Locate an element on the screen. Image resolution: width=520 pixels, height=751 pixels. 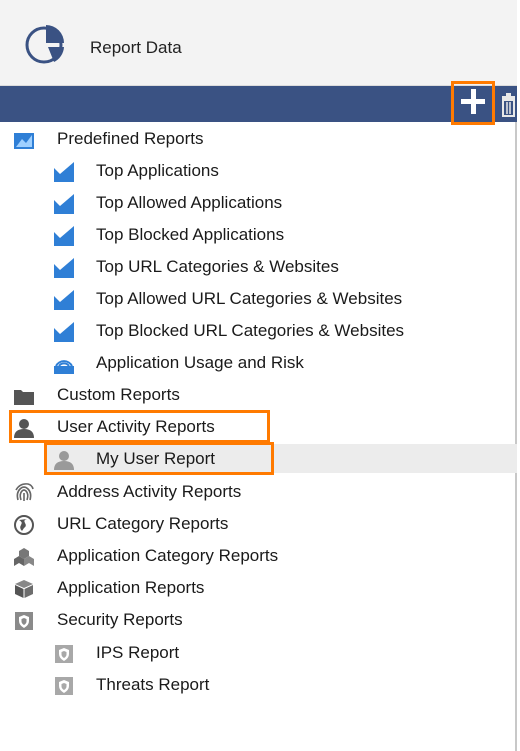
tree-item-top-blocked-applications: Top Blocked Applications is located at coordinates (279, 235).